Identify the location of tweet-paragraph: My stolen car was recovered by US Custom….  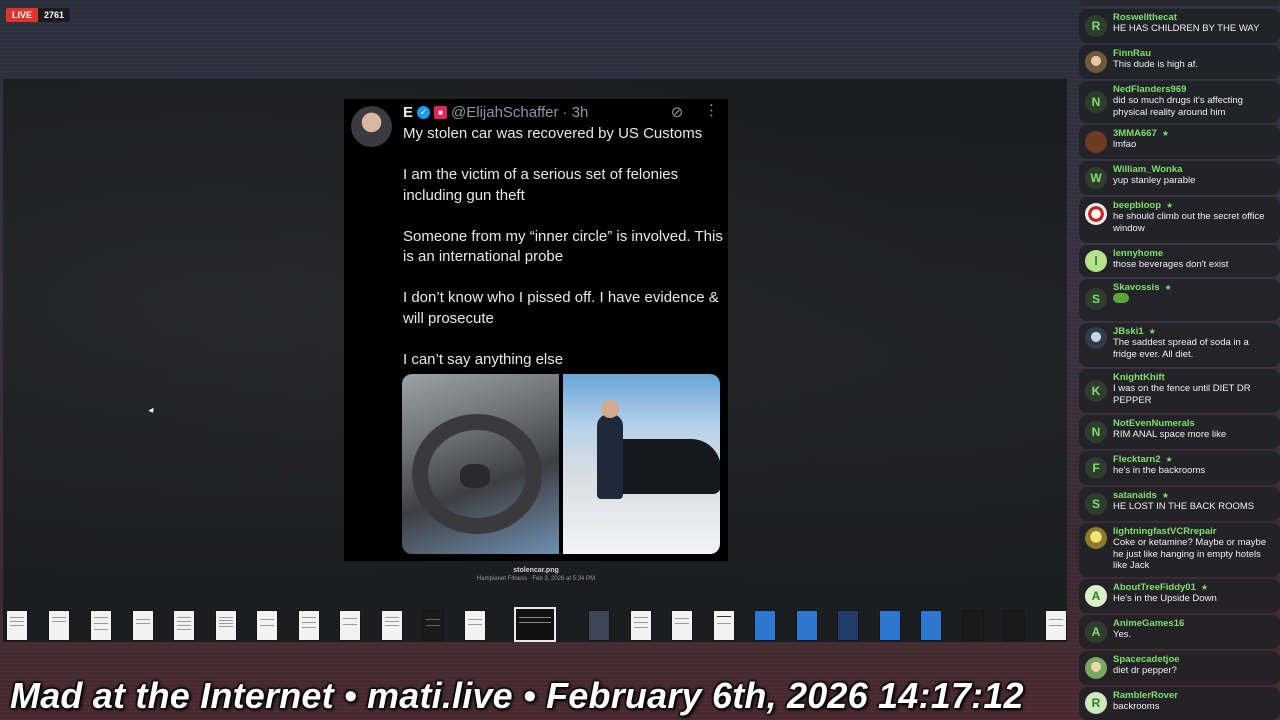
(553, 133).